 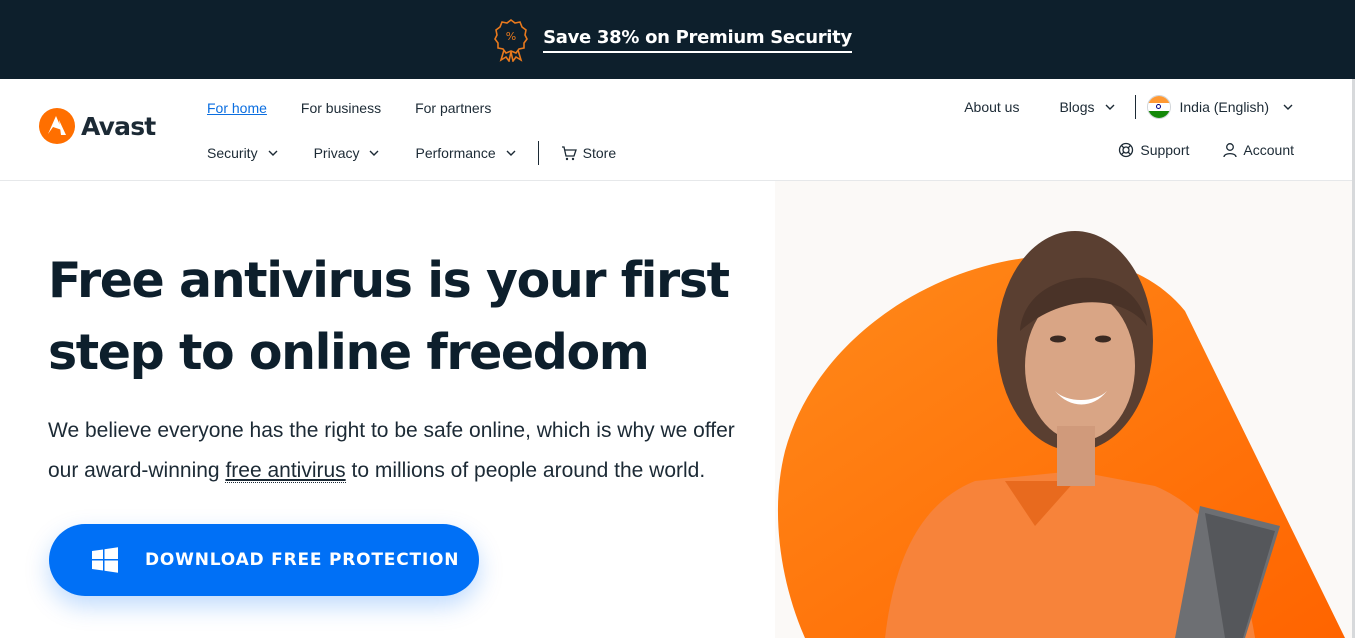 What do you see at coordinates (1158, 107) in the screenshot?
I see `india-flag-icon` at bounding box center [1158, 107].